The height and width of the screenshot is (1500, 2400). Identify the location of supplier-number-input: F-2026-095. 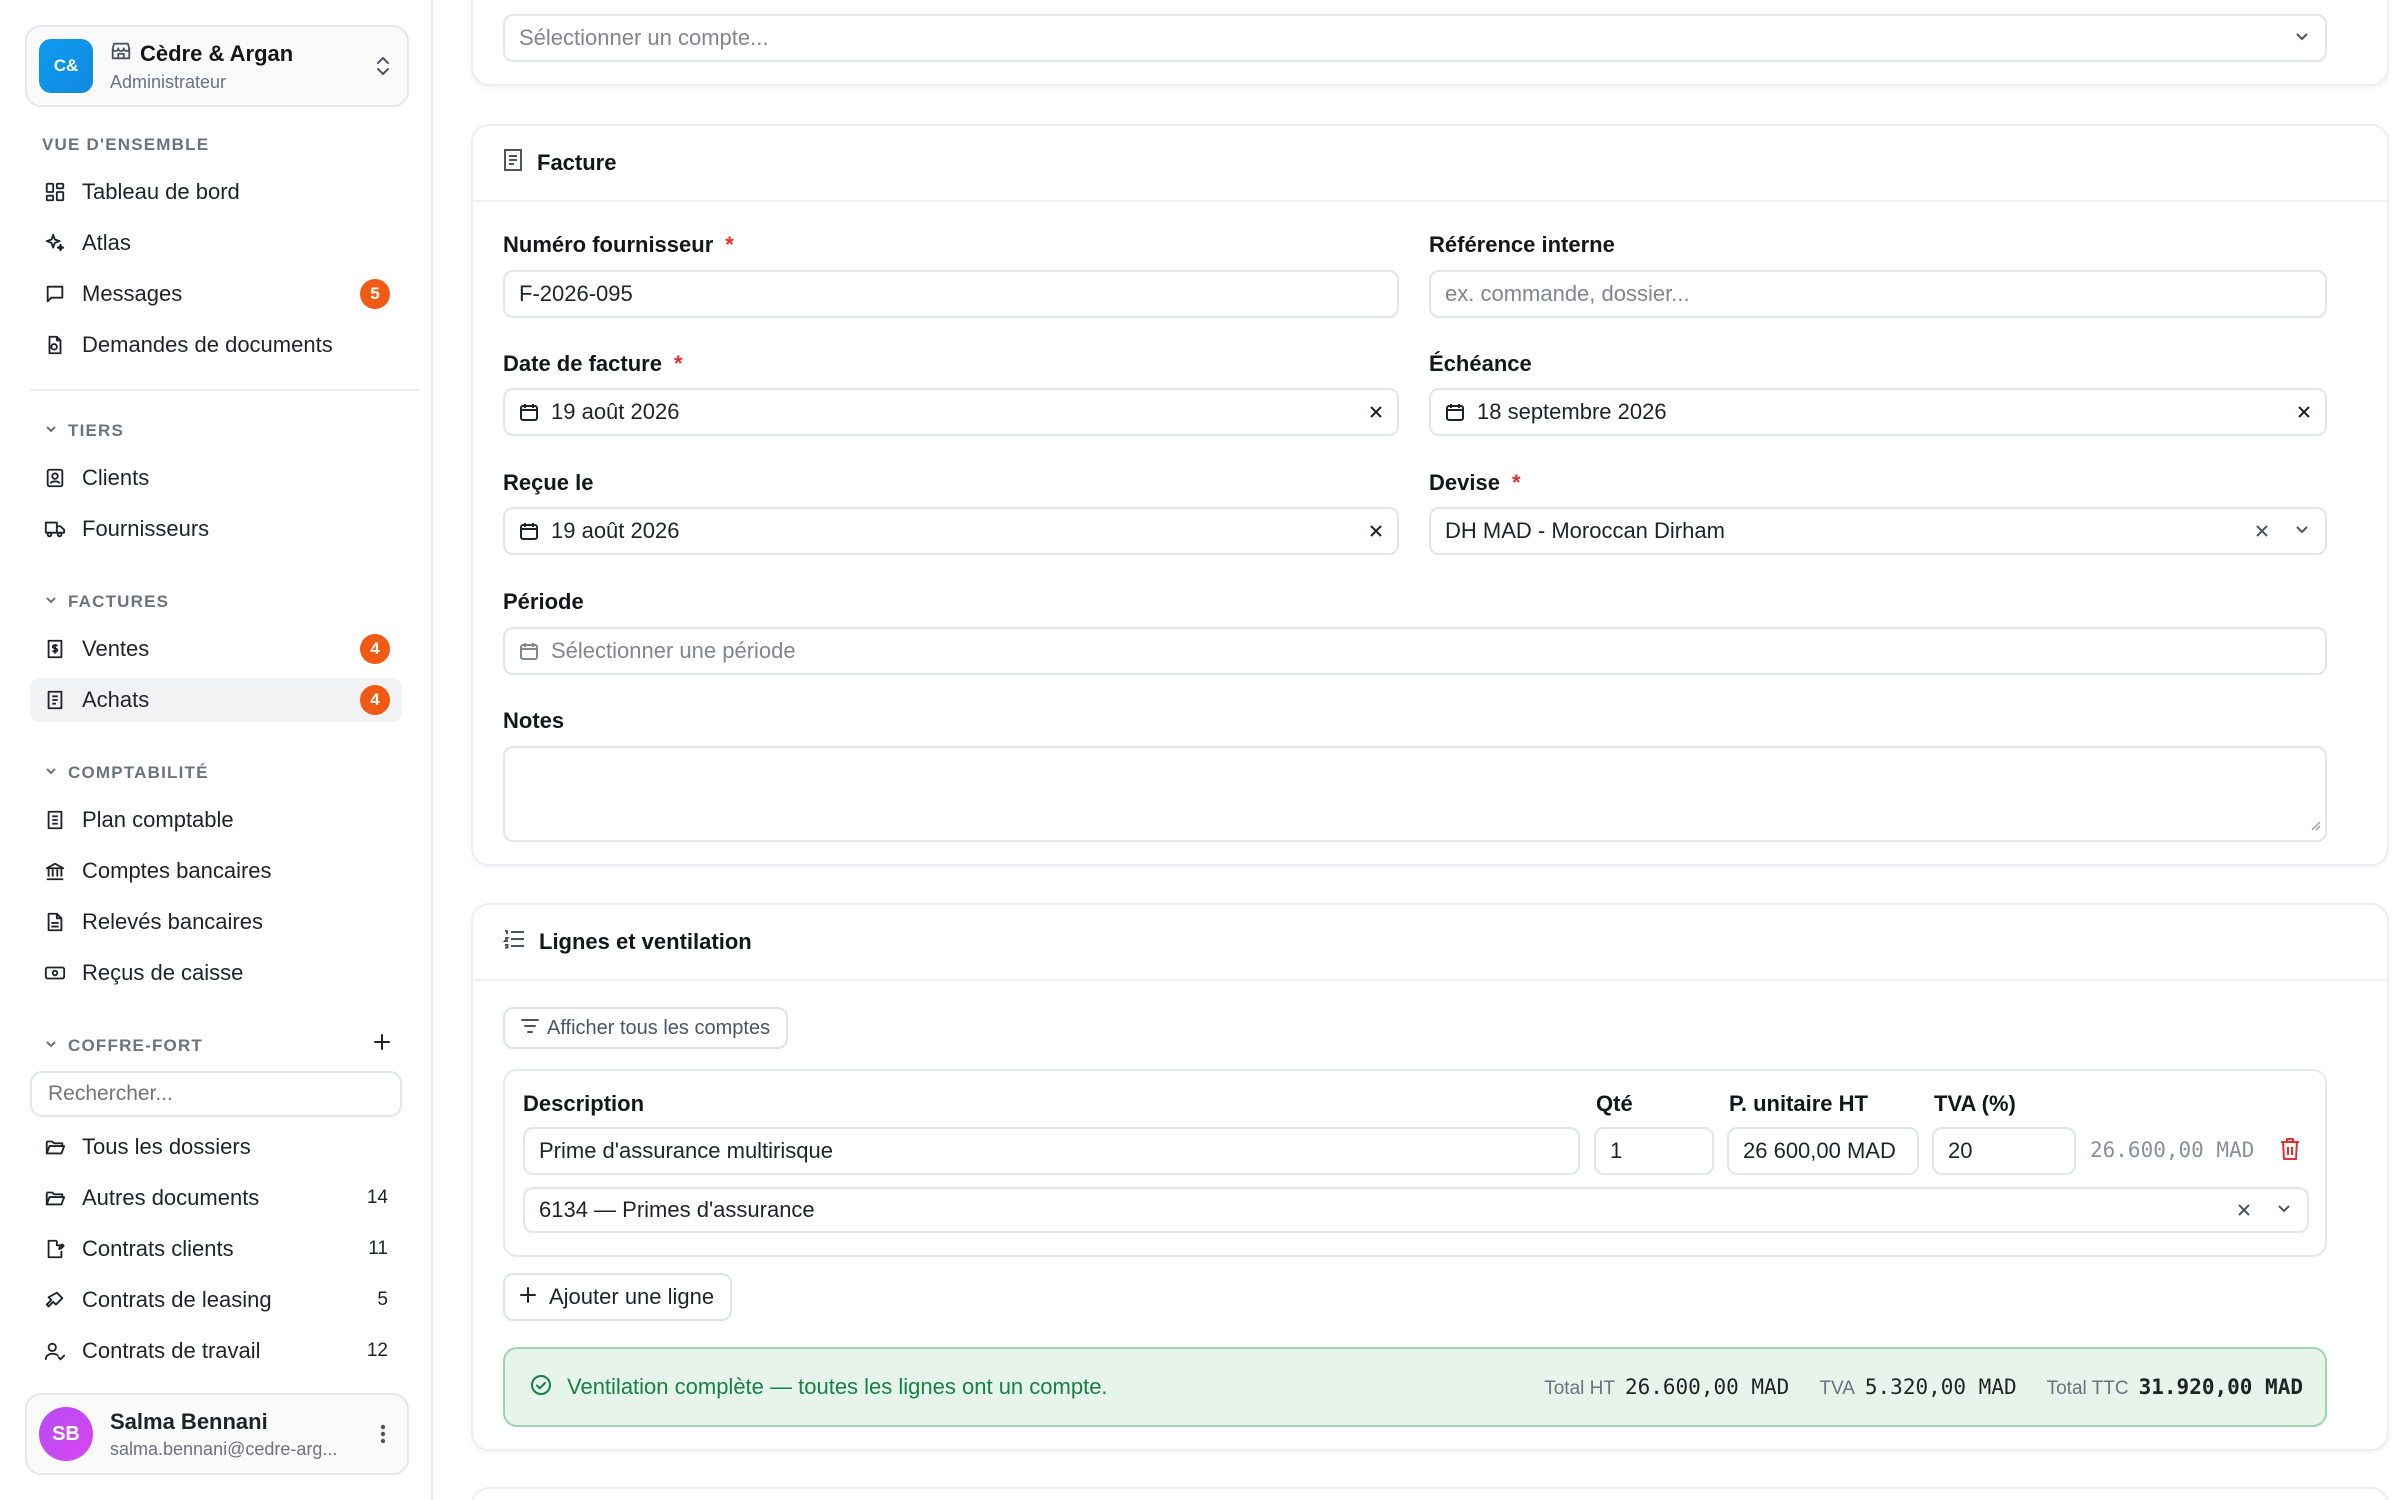
(951, 294).